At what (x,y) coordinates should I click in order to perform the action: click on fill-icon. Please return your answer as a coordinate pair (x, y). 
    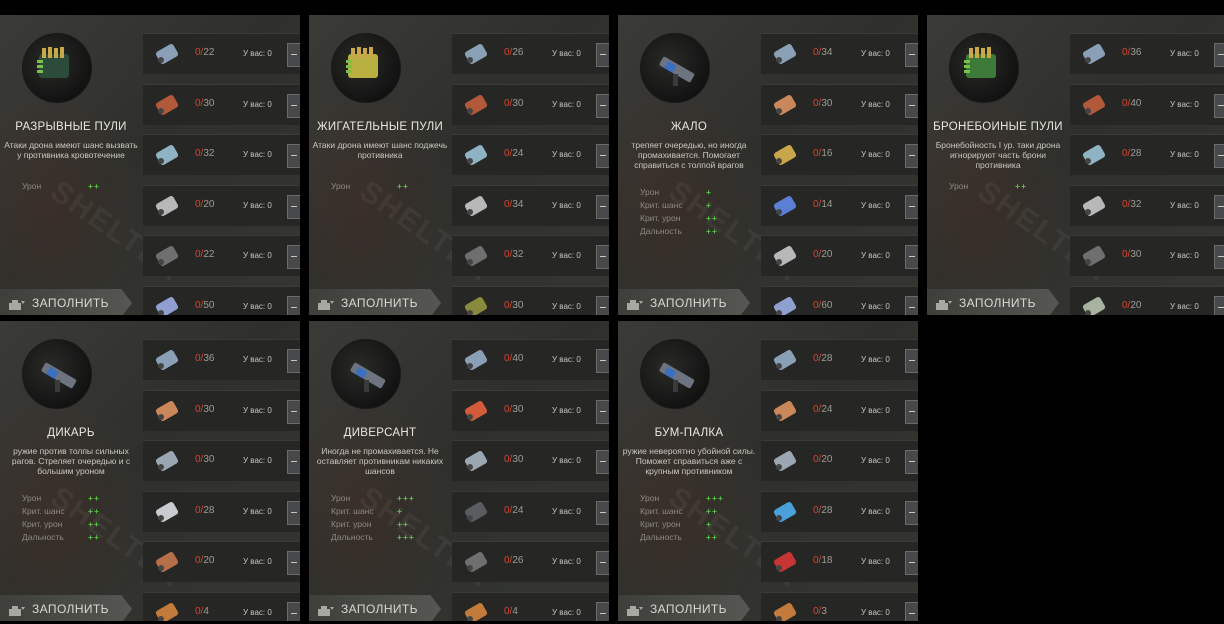
    Looking at the image, I should click on (326, 609).